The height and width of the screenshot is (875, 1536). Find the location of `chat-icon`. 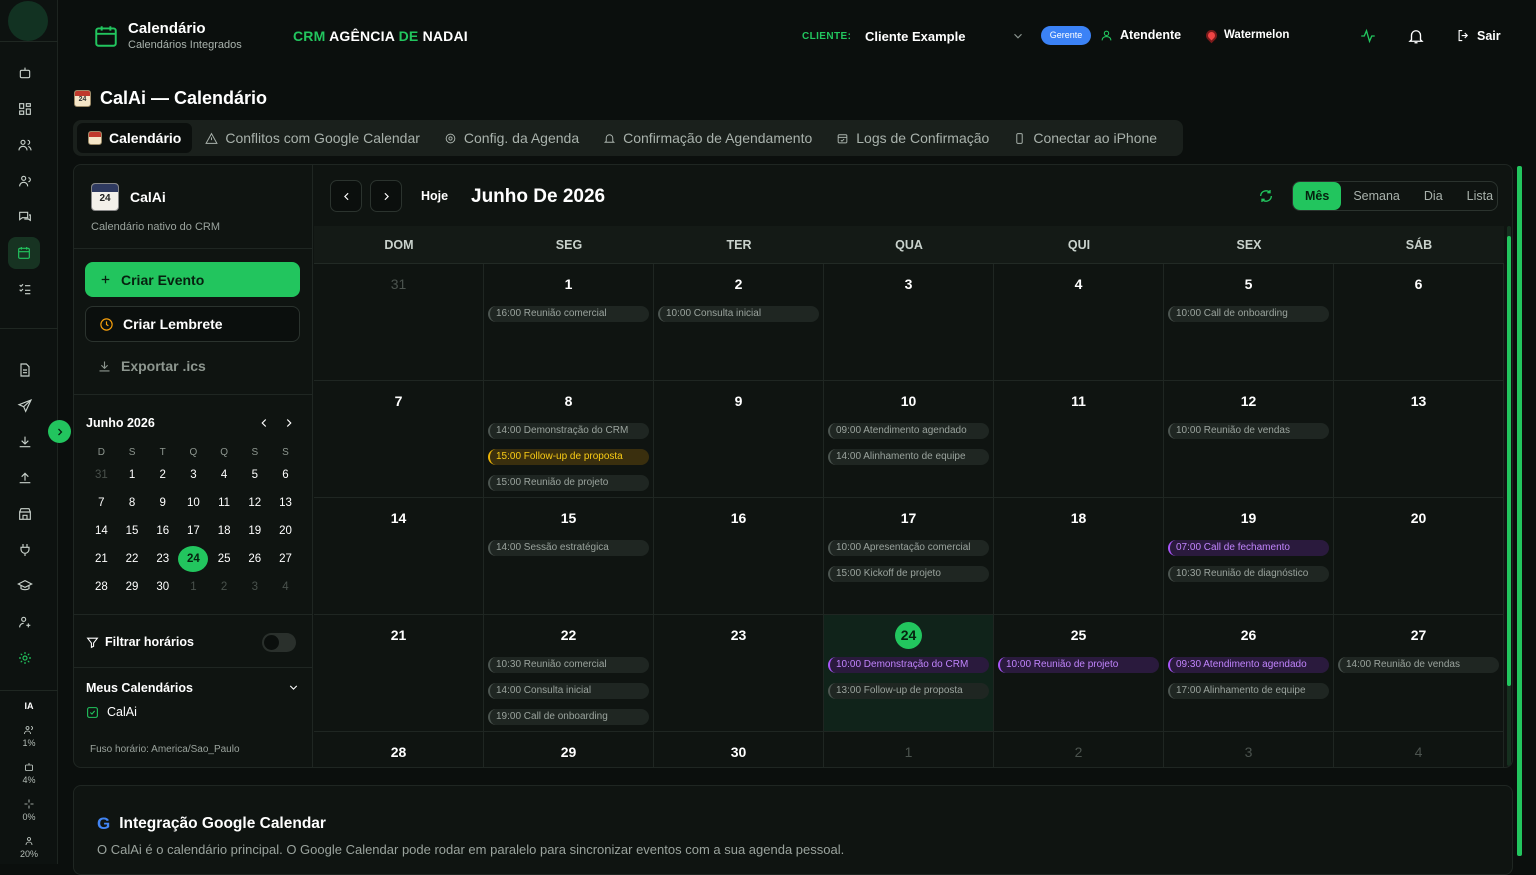

chat-icon is located at coordinates (25, 217).